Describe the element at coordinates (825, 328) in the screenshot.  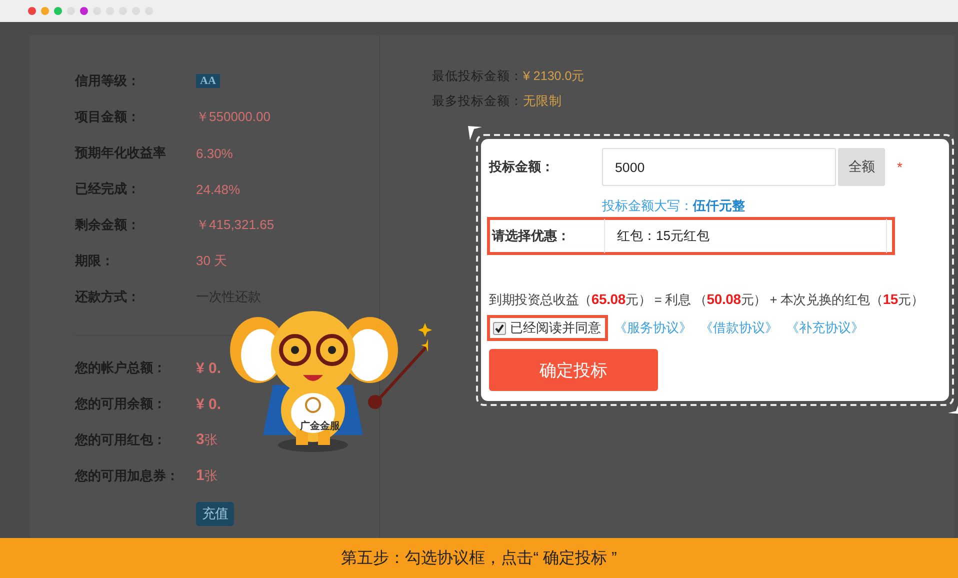
I see `agreement-link: 《补充协议》` at that location.